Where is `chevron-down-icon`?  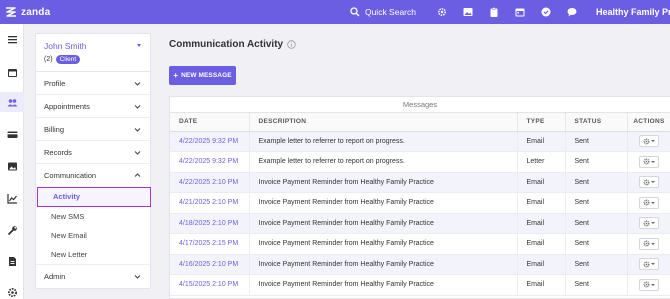 chevron-down-icon is located at coordinates (137, 107).